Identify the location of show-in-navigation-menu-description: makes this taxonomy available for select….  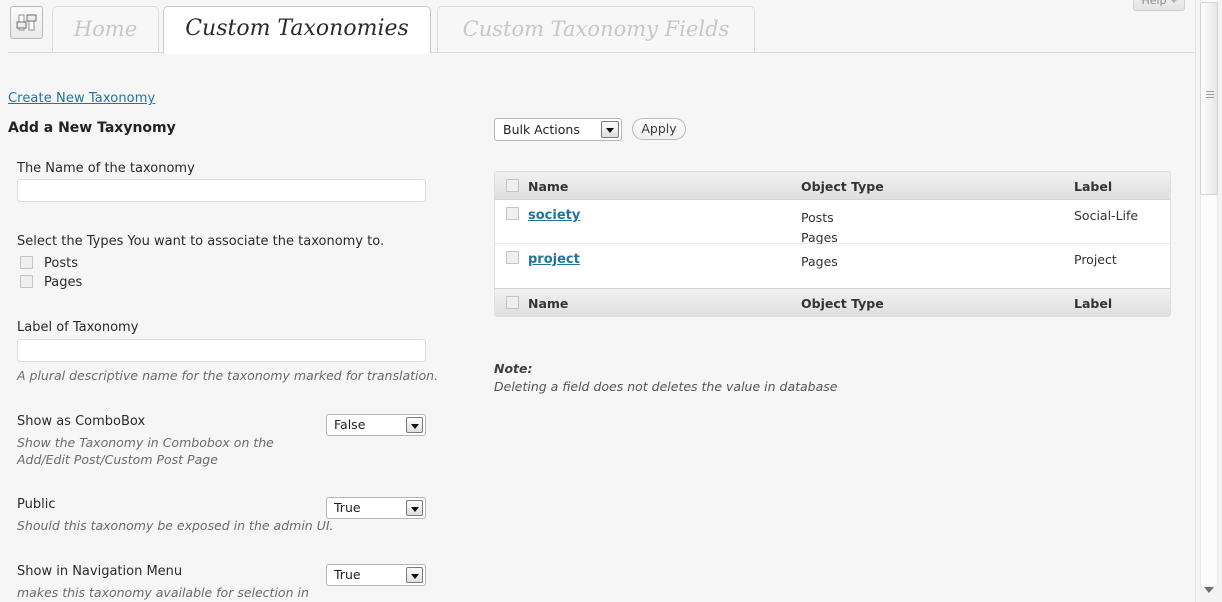
(163, 592).